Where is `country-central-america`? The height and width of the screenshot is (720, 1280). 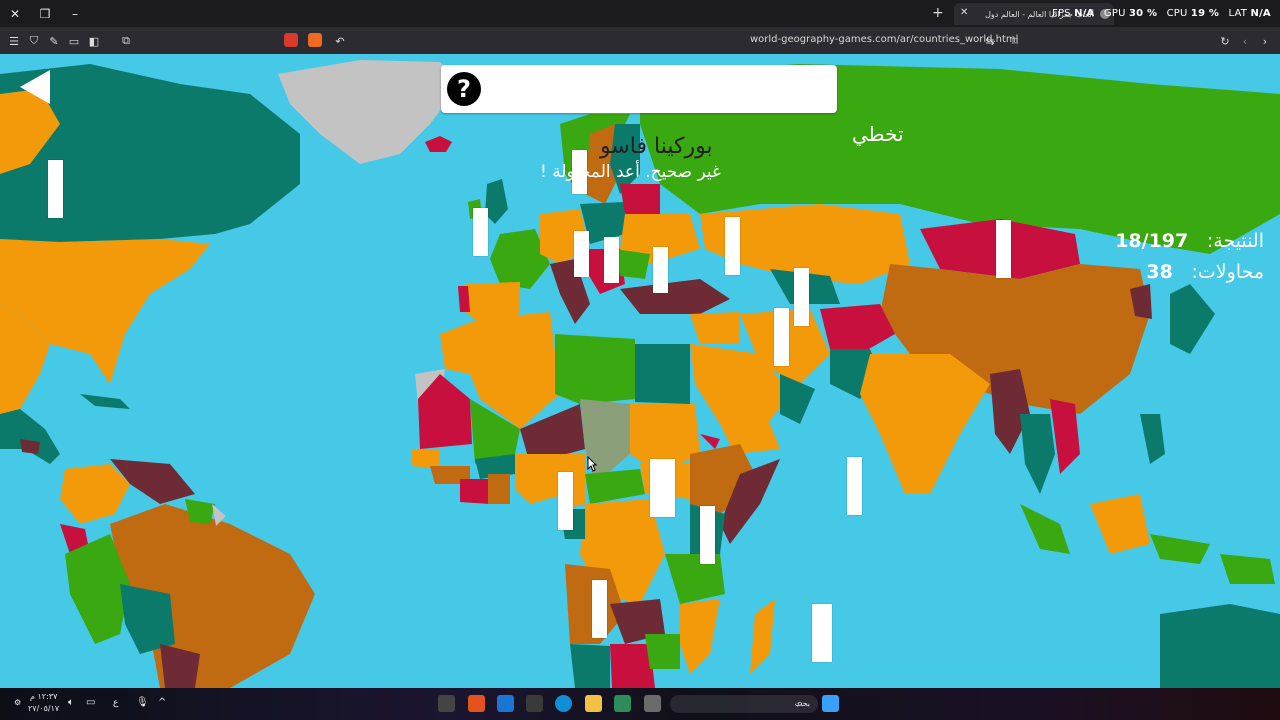 country-central-america is located at coordinates (30, 436).